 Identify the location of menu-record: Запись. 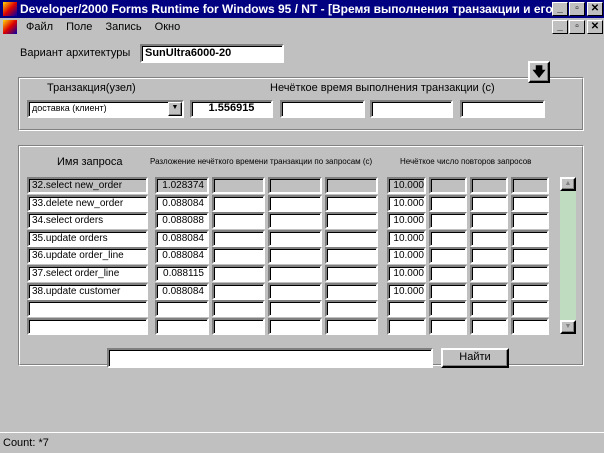
(124, 27).